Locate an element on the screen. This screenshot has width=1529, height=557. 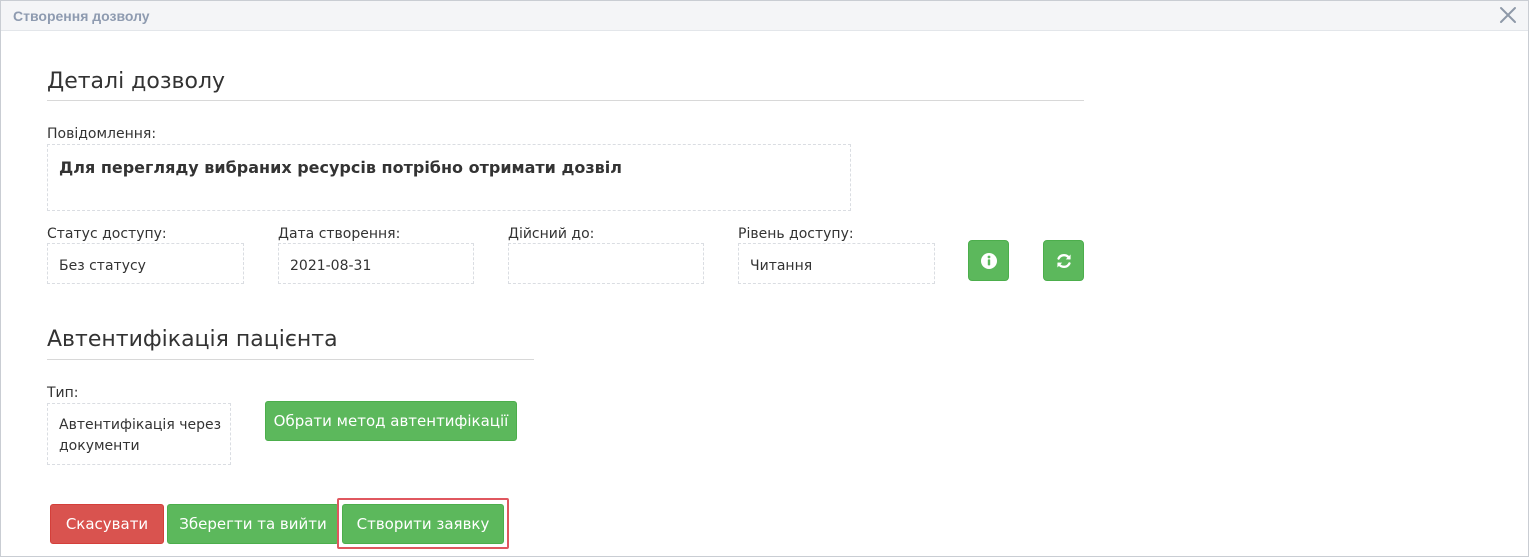
auth-divider is located at coordinates (290, 359).